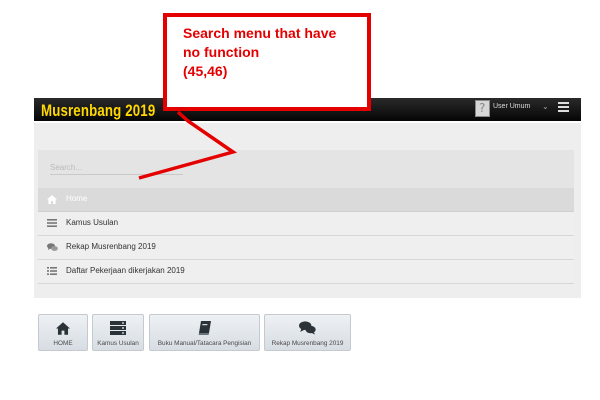 The image size is (600, 400). What do you see at coordinates (204, 327) in the screenshot?
I see `book-icon` at bounding box center [204, 327].